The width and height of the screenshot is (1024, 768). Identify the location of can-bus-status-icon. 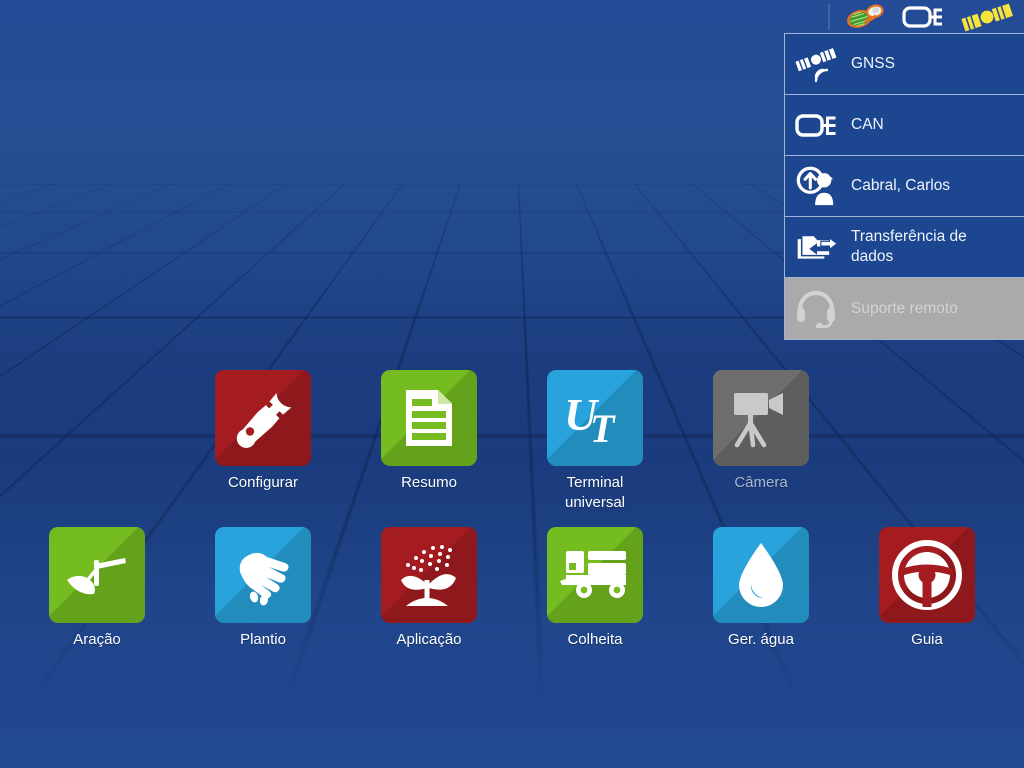
(923, 17).